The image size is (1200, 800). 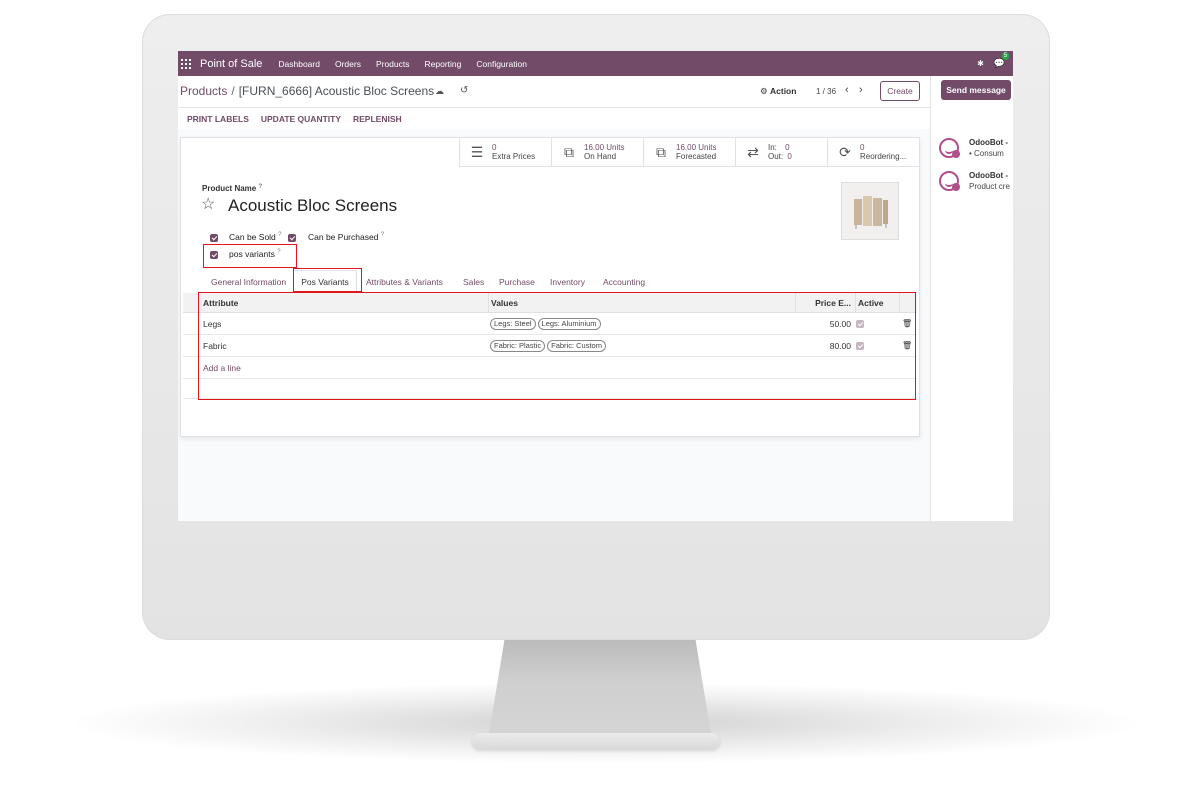 I want to click on refresh-icon: ⟳, so click(x=845, y=151).